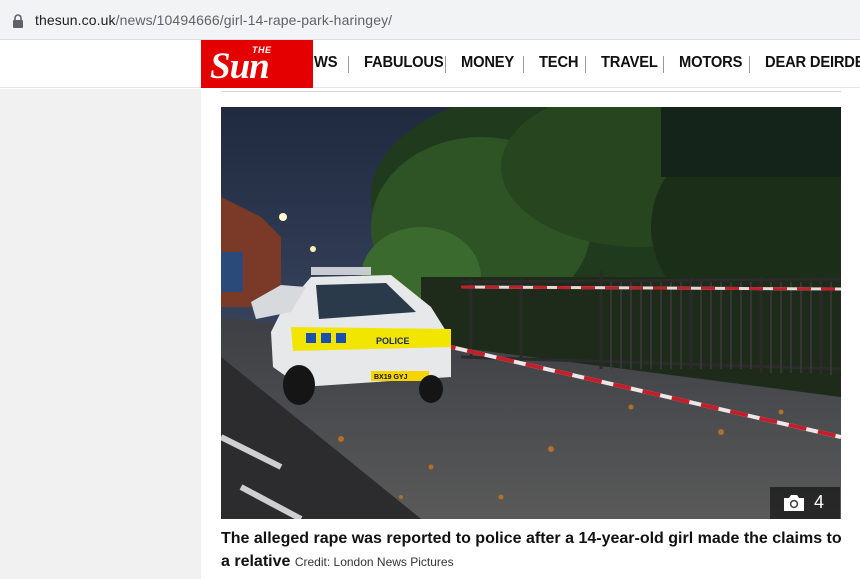 The height and width of the screenshot is (579, 860). What do you see at coordinates (794, 503) in the screenshot?
I see `camera-icon` at bounding box center [794, 503].